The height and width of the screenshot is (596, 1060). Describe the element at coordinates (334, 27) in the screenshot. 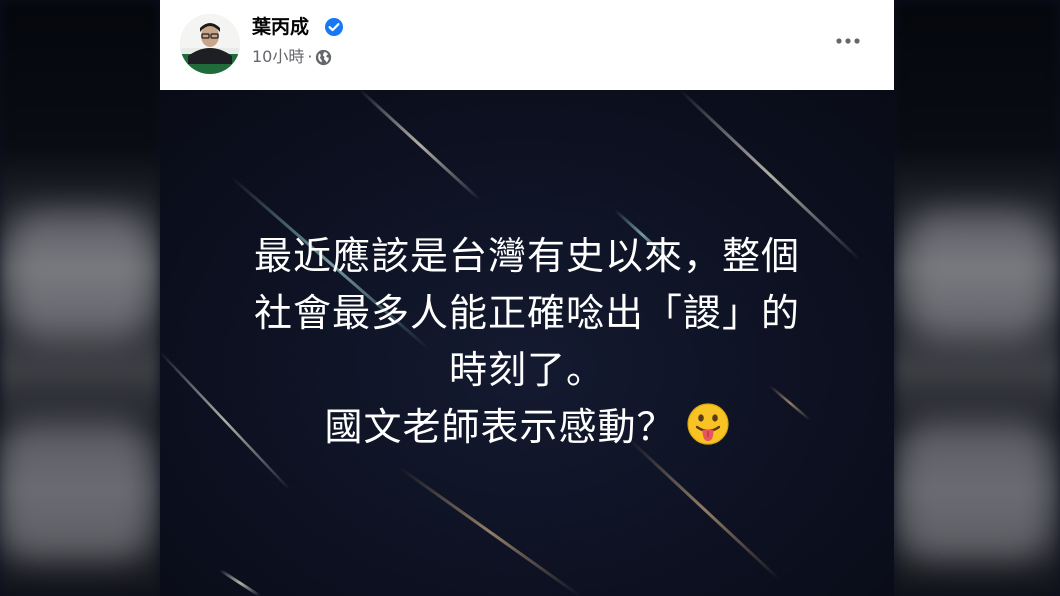

I see `verified-badge-icon` at that location.